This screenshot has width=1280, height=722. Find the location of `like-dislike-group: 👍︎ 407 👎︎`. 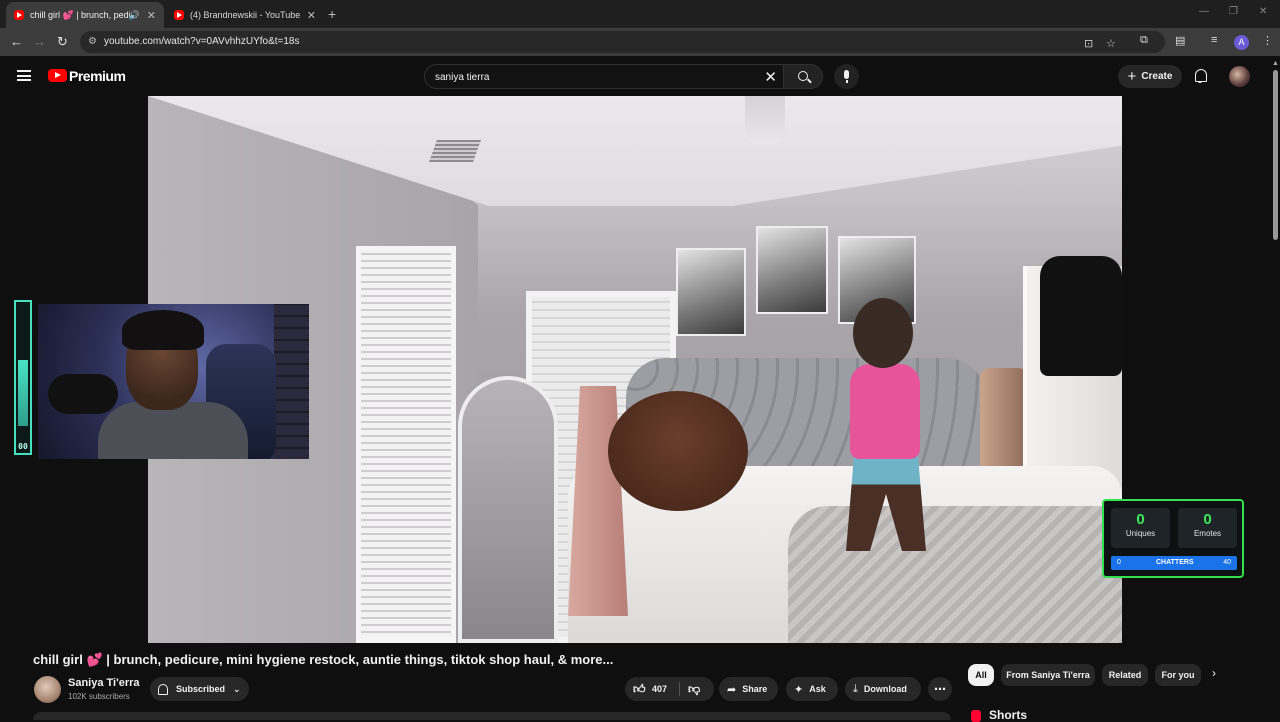

like-dislike-group: 👍︎ 407 👎︎ is located at coordinates (669, 689).